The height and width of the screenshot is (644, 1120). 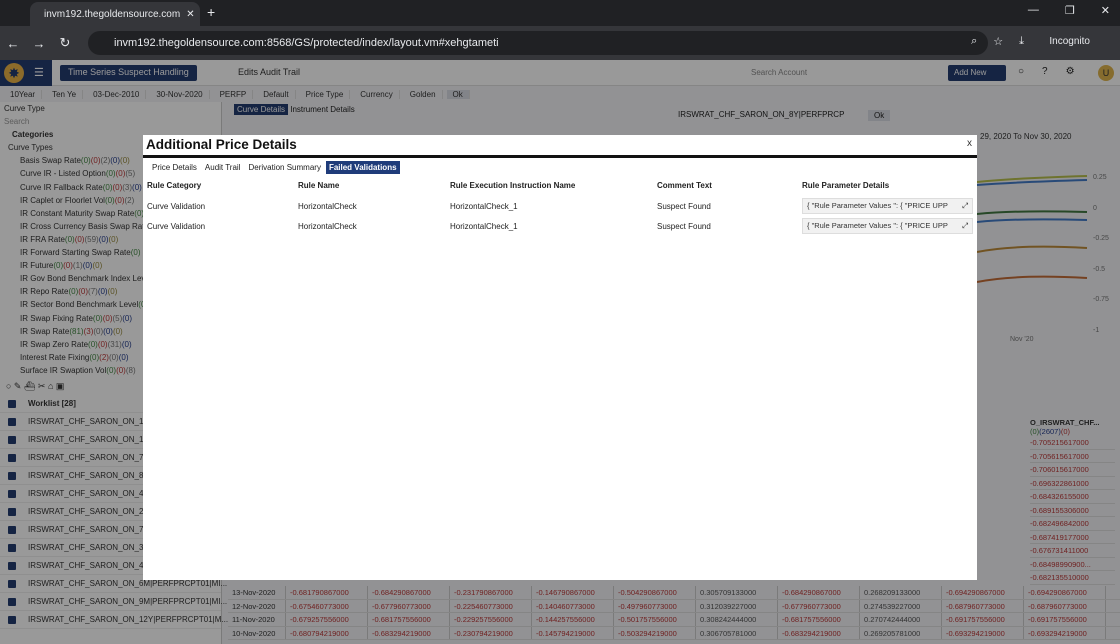 What do you see at coordinates (377, 94) in the screenshot?
I see `filter-currency: Currency` at bounding box center [377, 94].